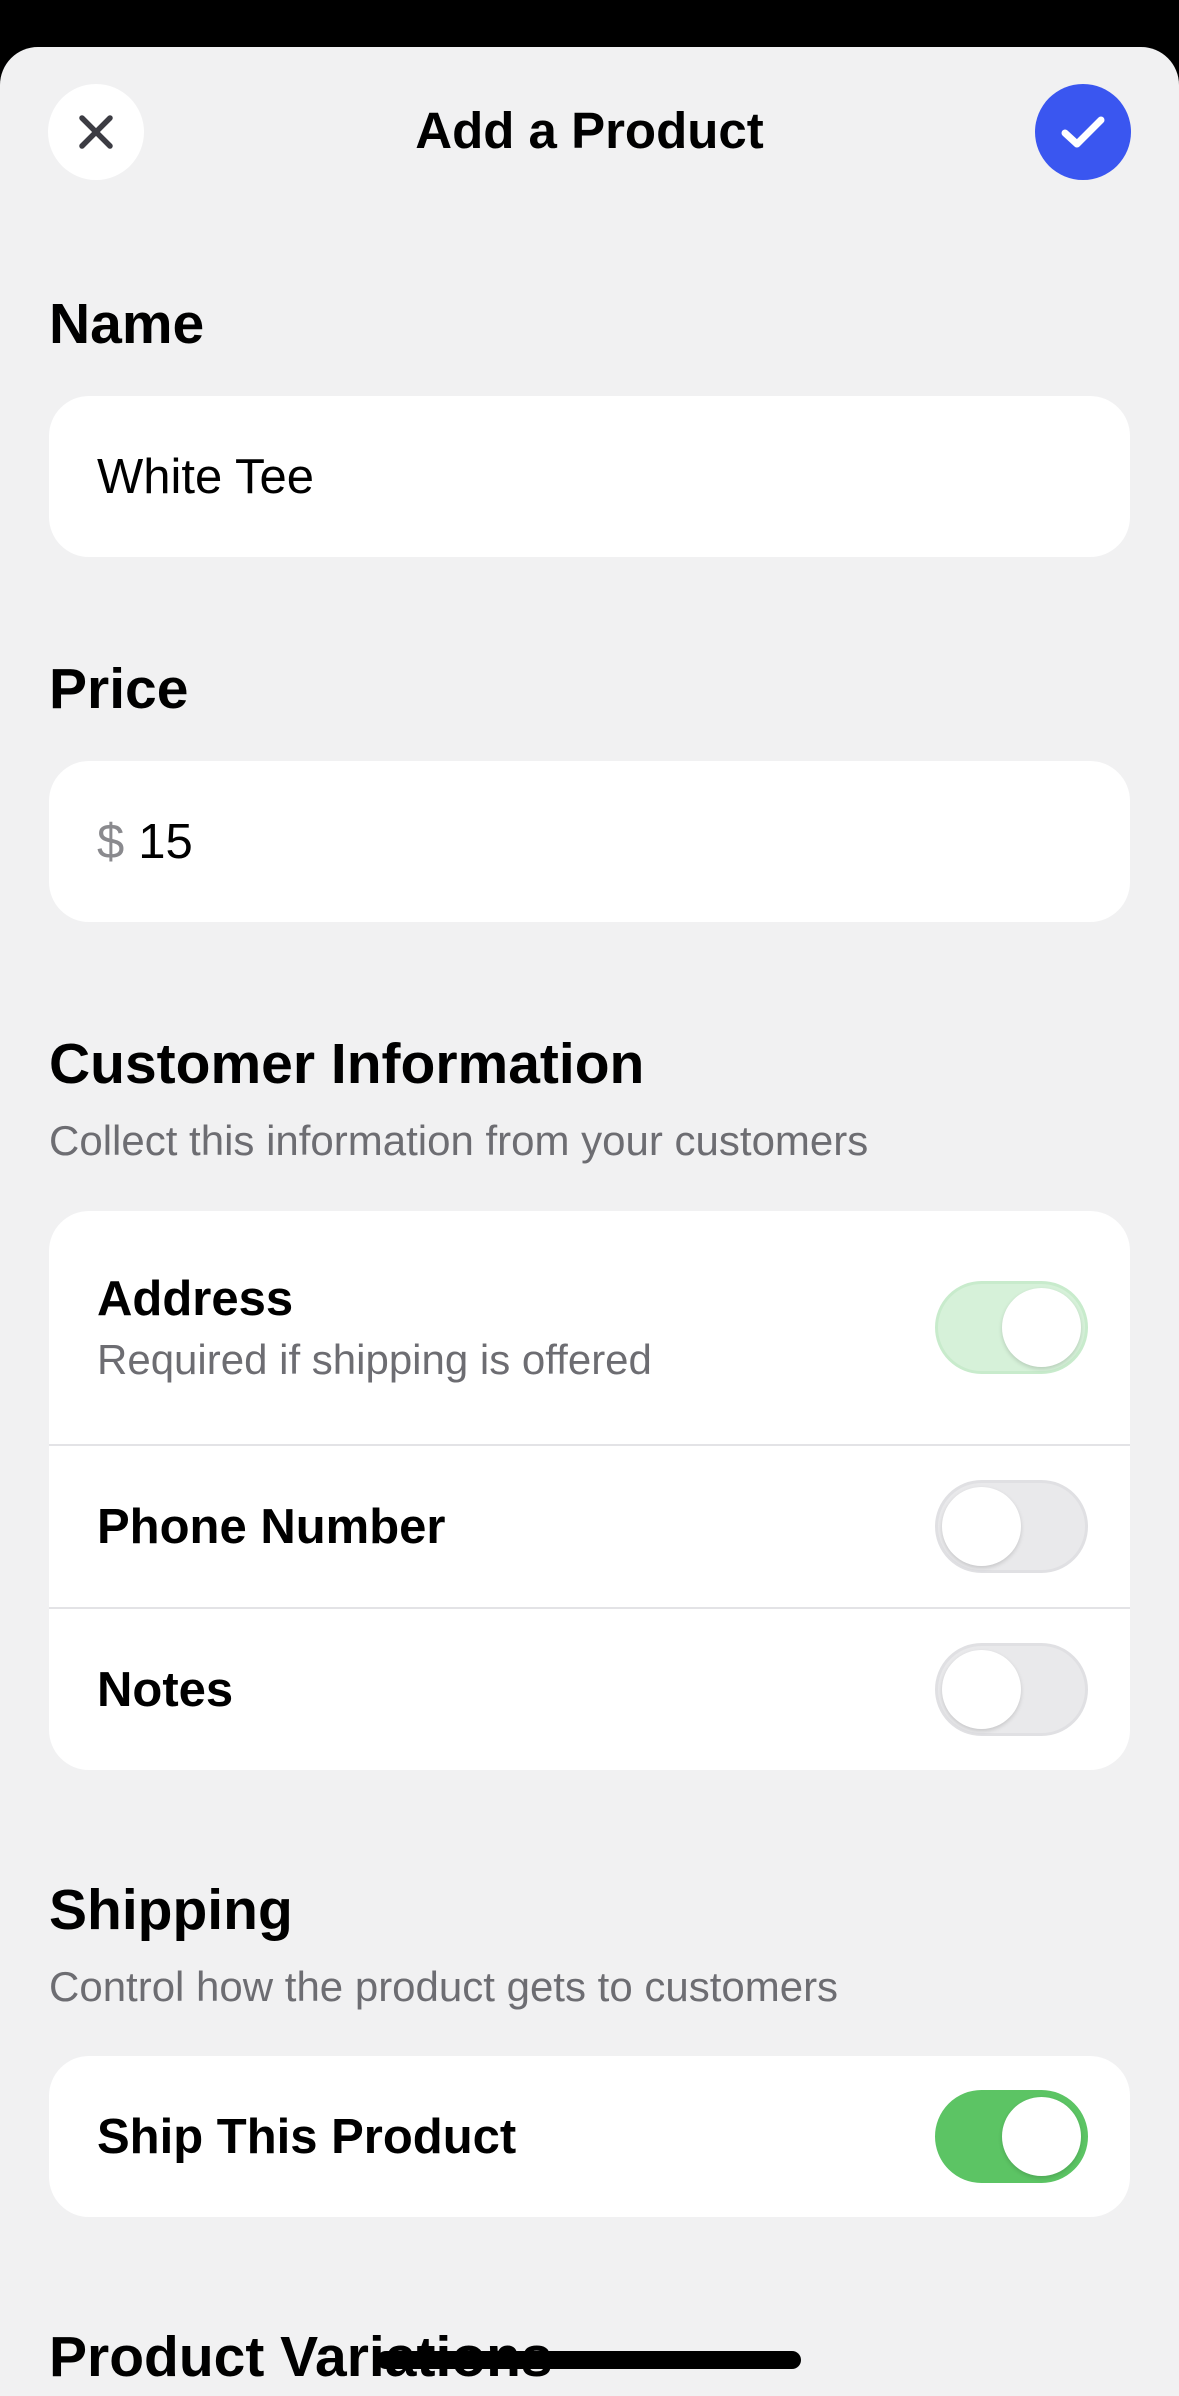  I want to click on address-toggle, so click(1011, 1327).